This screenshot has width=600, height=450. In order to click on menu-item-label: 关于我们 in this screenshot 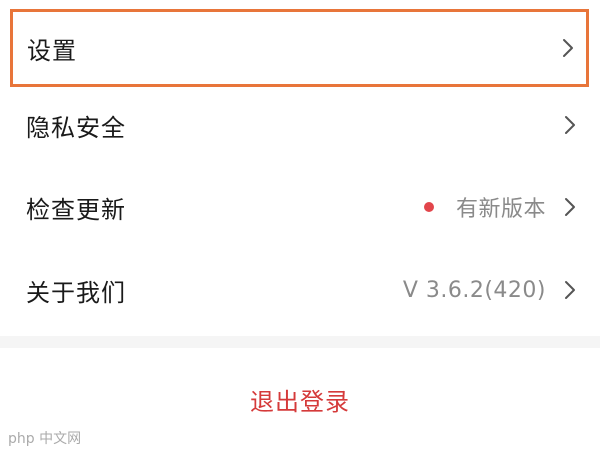, I will do `click(76, 292)`.